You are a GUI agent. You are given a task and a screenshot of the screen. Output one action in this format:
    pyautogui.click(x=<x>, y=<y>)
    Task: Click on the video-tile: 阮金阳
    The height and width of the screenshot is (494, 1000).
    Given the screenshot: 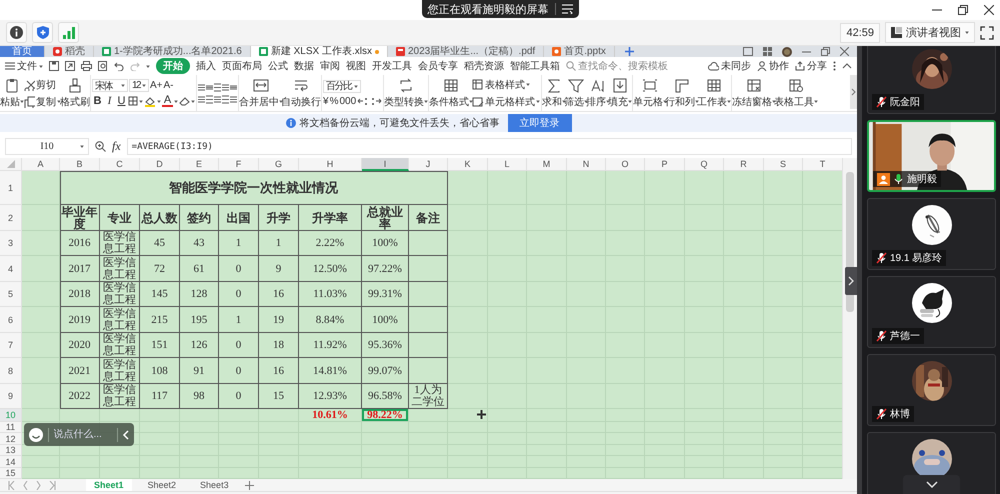 What is the action you would take?
    pyautogui.click(x=931, y=80)
    